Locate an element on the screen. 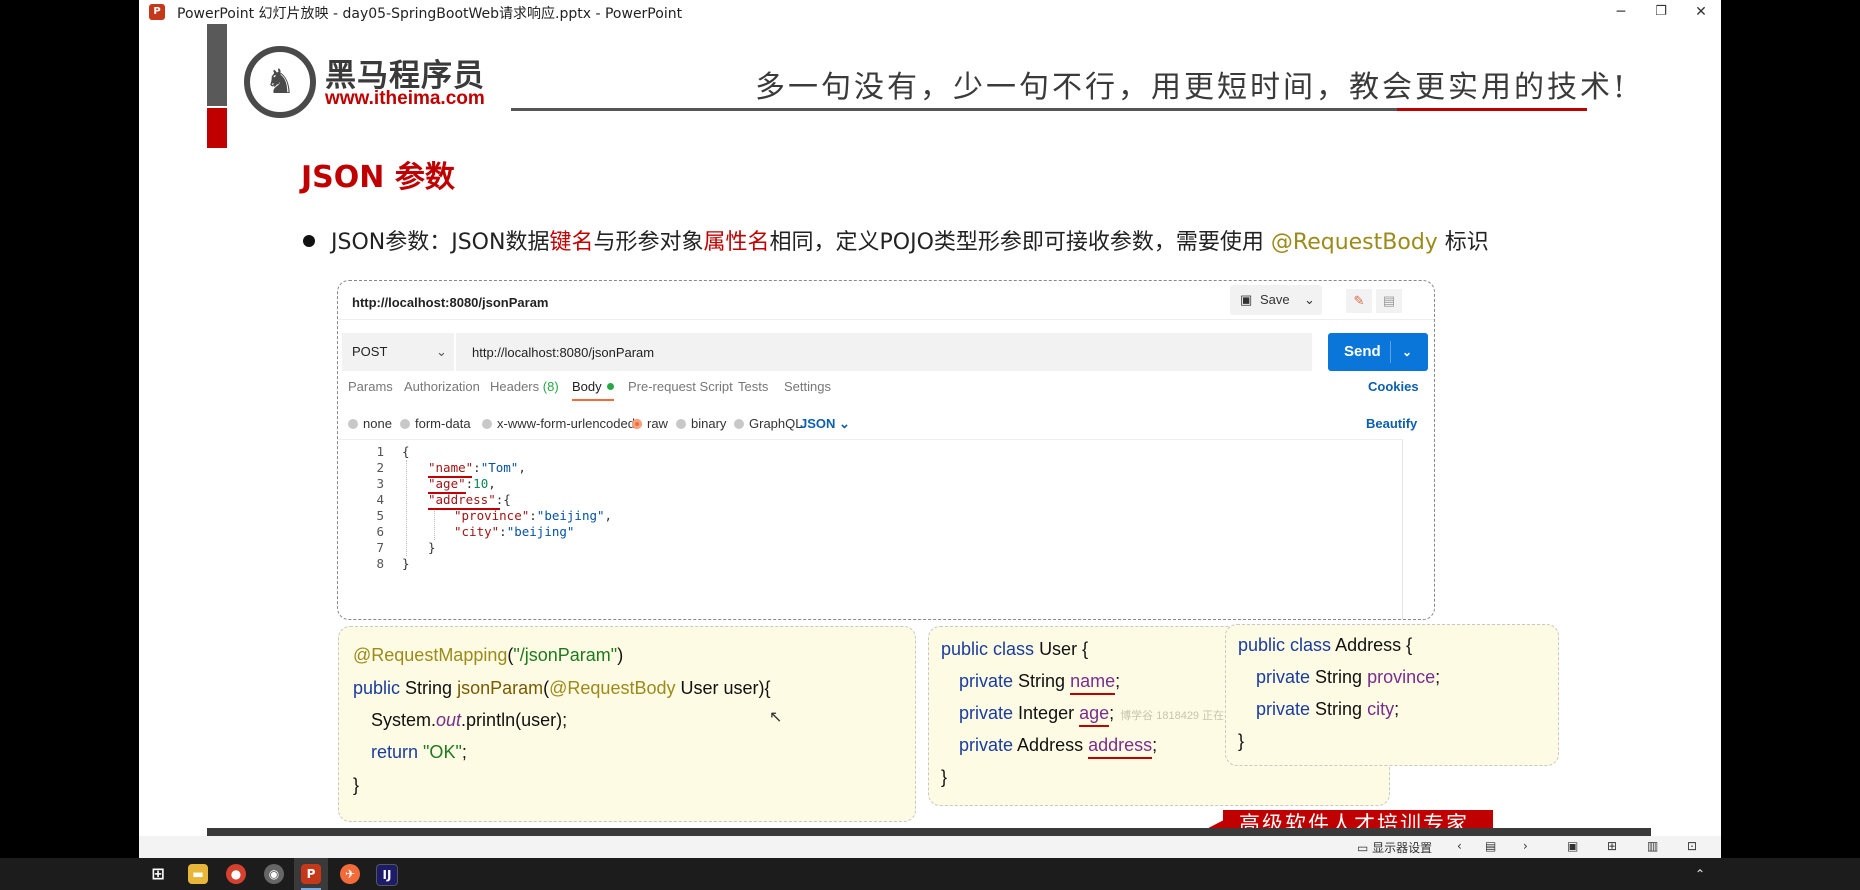 Image resolution: width=1860 pixels, height=890 pixels. json-value: "Tom" is located at coordinates (499, 467).